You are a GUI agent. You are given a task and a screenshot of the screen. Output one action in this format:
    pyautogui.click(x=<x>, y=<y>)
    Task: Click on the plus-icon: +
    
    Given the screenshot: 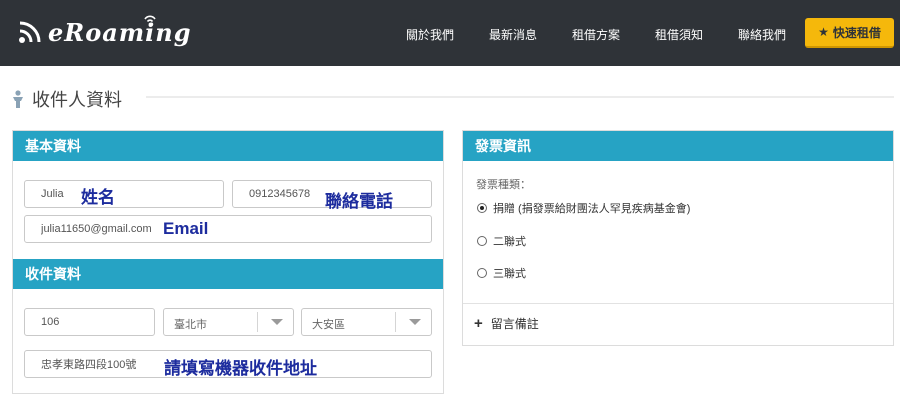 What is the action you would take?
    pyautogui.click(x=478, y=323)
    